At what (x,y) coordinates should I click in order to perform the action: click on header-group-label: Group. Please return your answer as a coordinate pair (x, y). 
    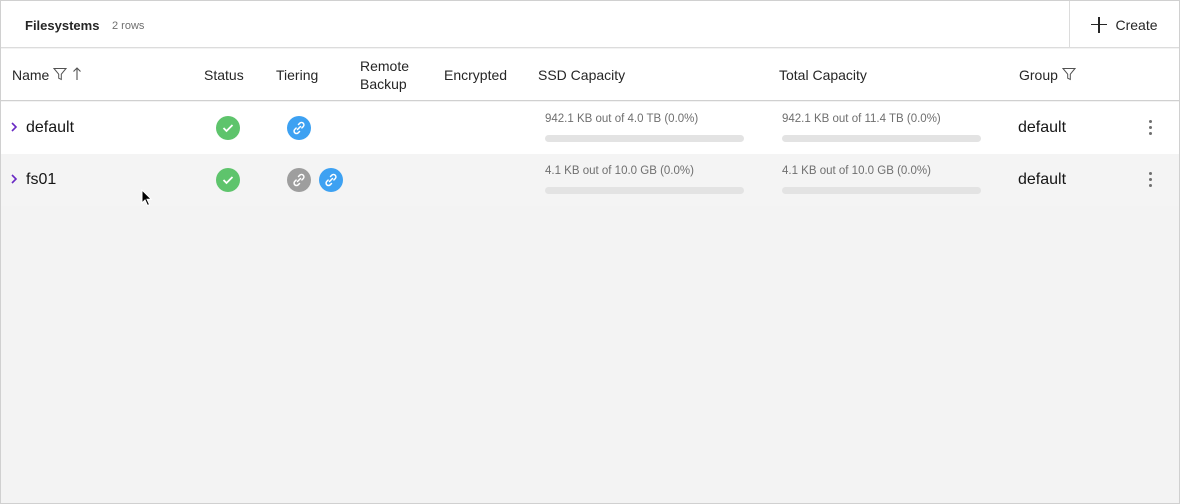
    Looking at the image, I should click on (1038, 75).